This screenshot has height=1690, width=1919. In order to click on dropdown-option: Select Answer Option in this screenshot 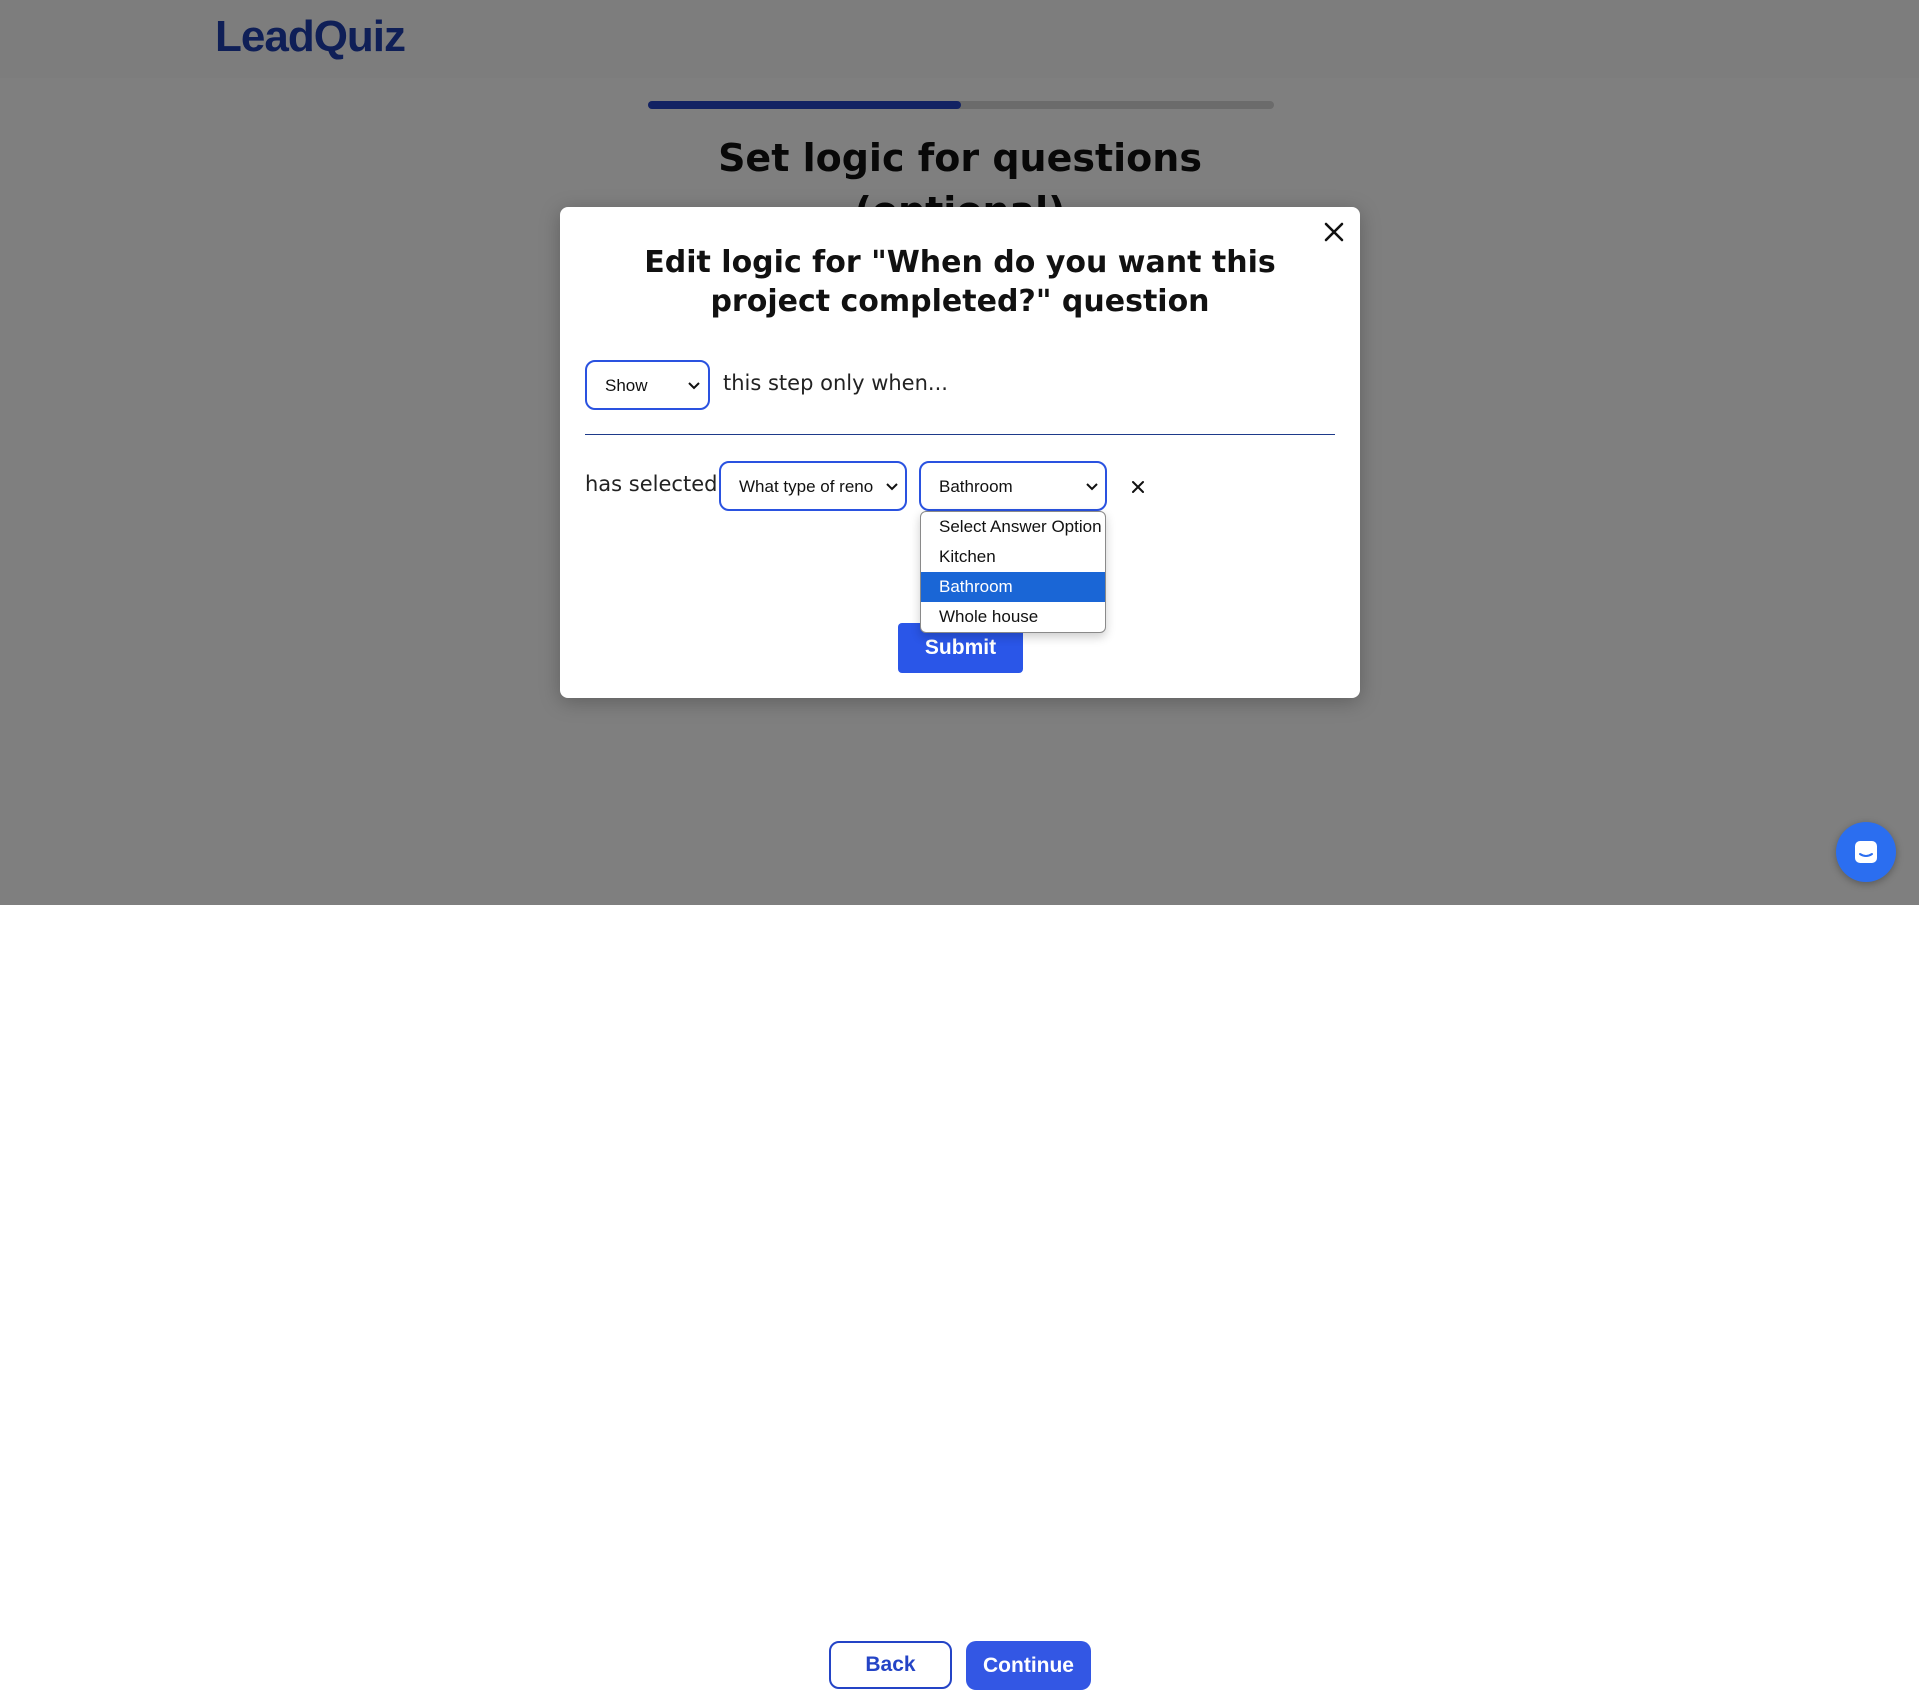, I will do `click(1013, 527)`.